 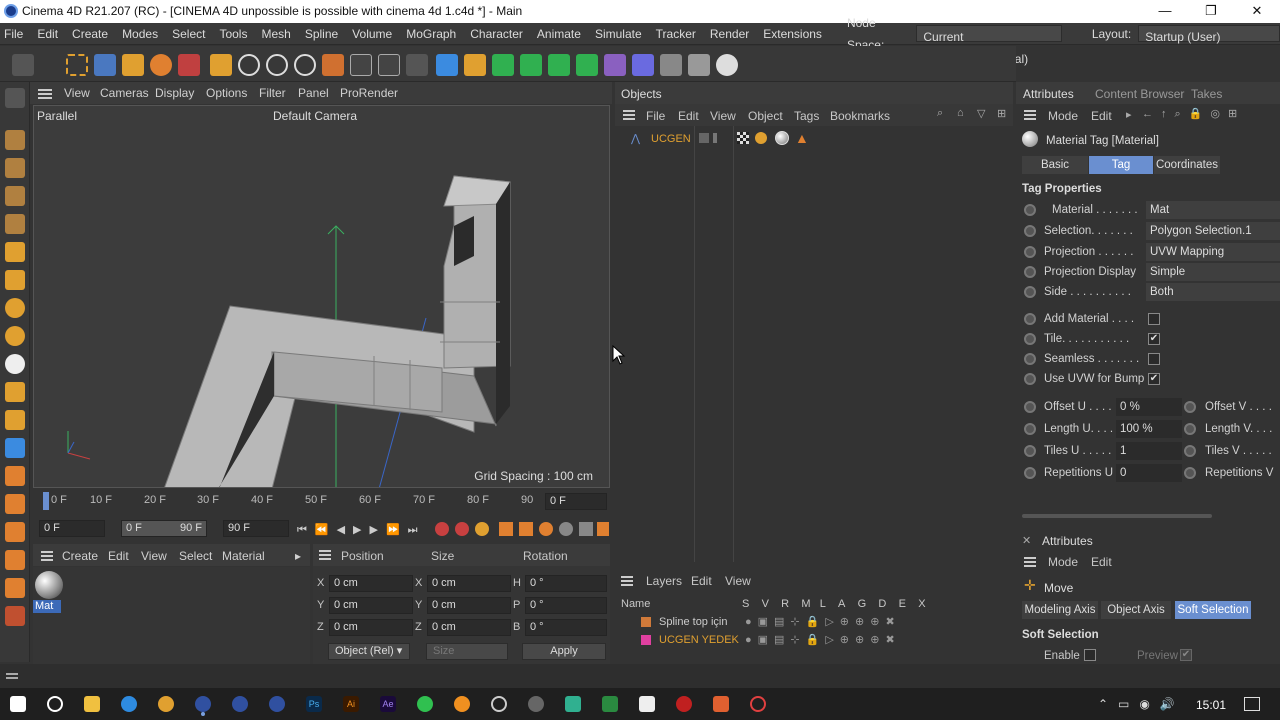 I want to click on settings-icon, so click(x=499, y=704).